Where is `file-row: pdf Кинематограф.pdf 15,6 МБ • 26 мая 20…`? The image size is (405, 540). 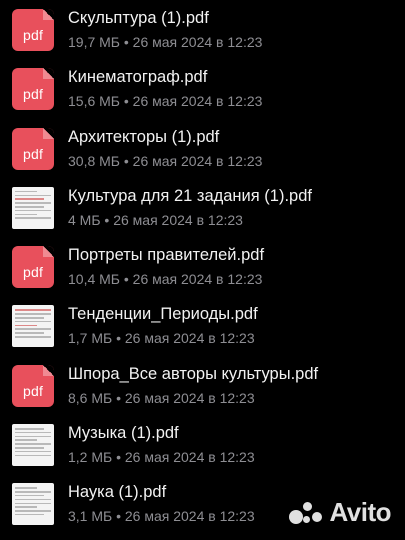
file-row: pdf Кинематограф.pdf 15,6 МБ • 26 мая 20… is located at coordinates (202, 88).